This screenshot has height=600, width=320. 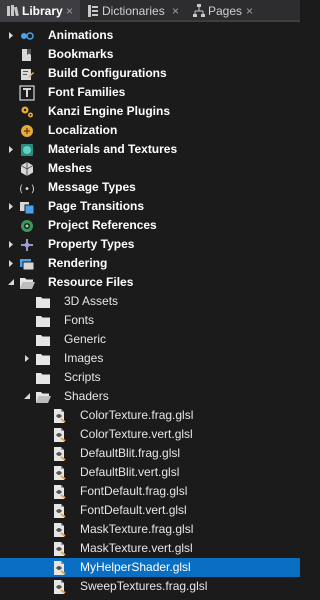 What do you see at coordinates (144, 586) in the screenshot?
I see `tree-item-label: SweepTextures.frag.glsl` at bounding box center [144, 586].